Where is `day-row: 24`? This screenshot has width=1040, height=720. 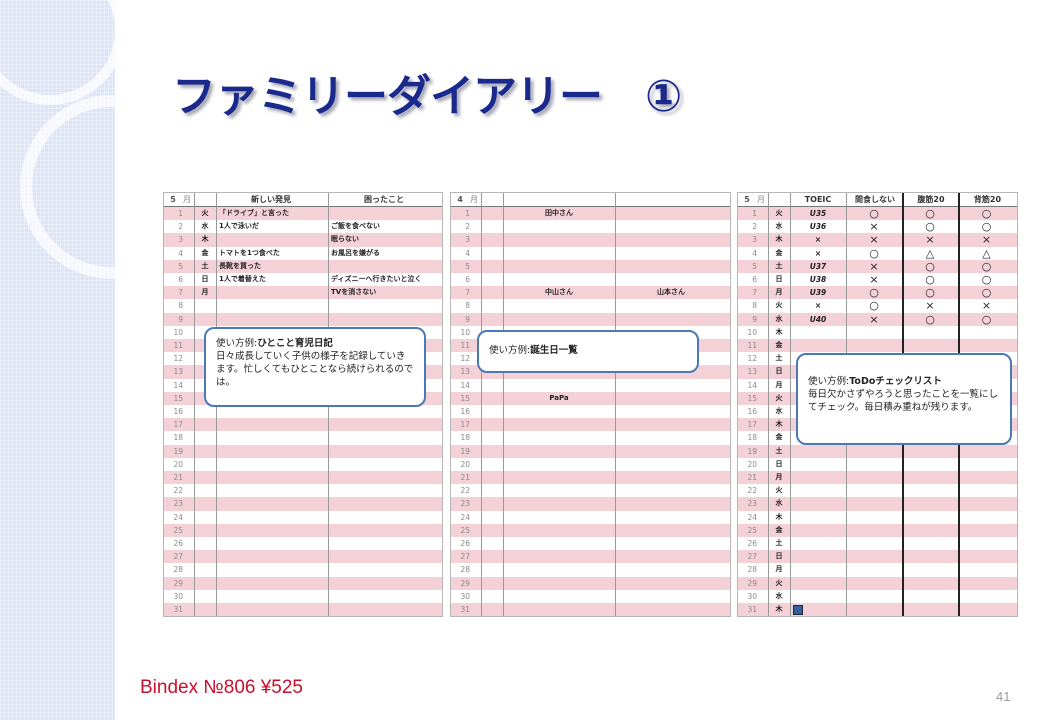 day-row: 24 is located at coordinates (303, 517).